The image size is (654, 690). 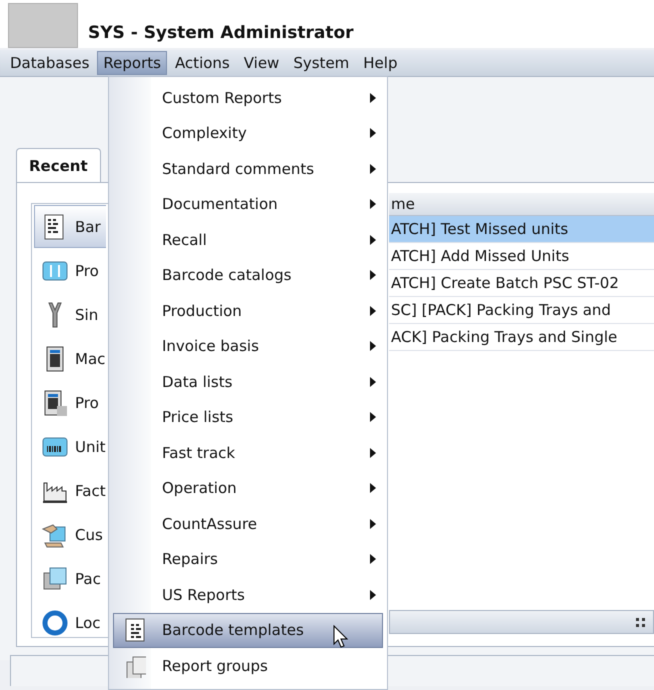 What do you see at coordinates (248, 204) in the screenshot?
I see `menu-item: Documentation` at bounding box center [248, 204].